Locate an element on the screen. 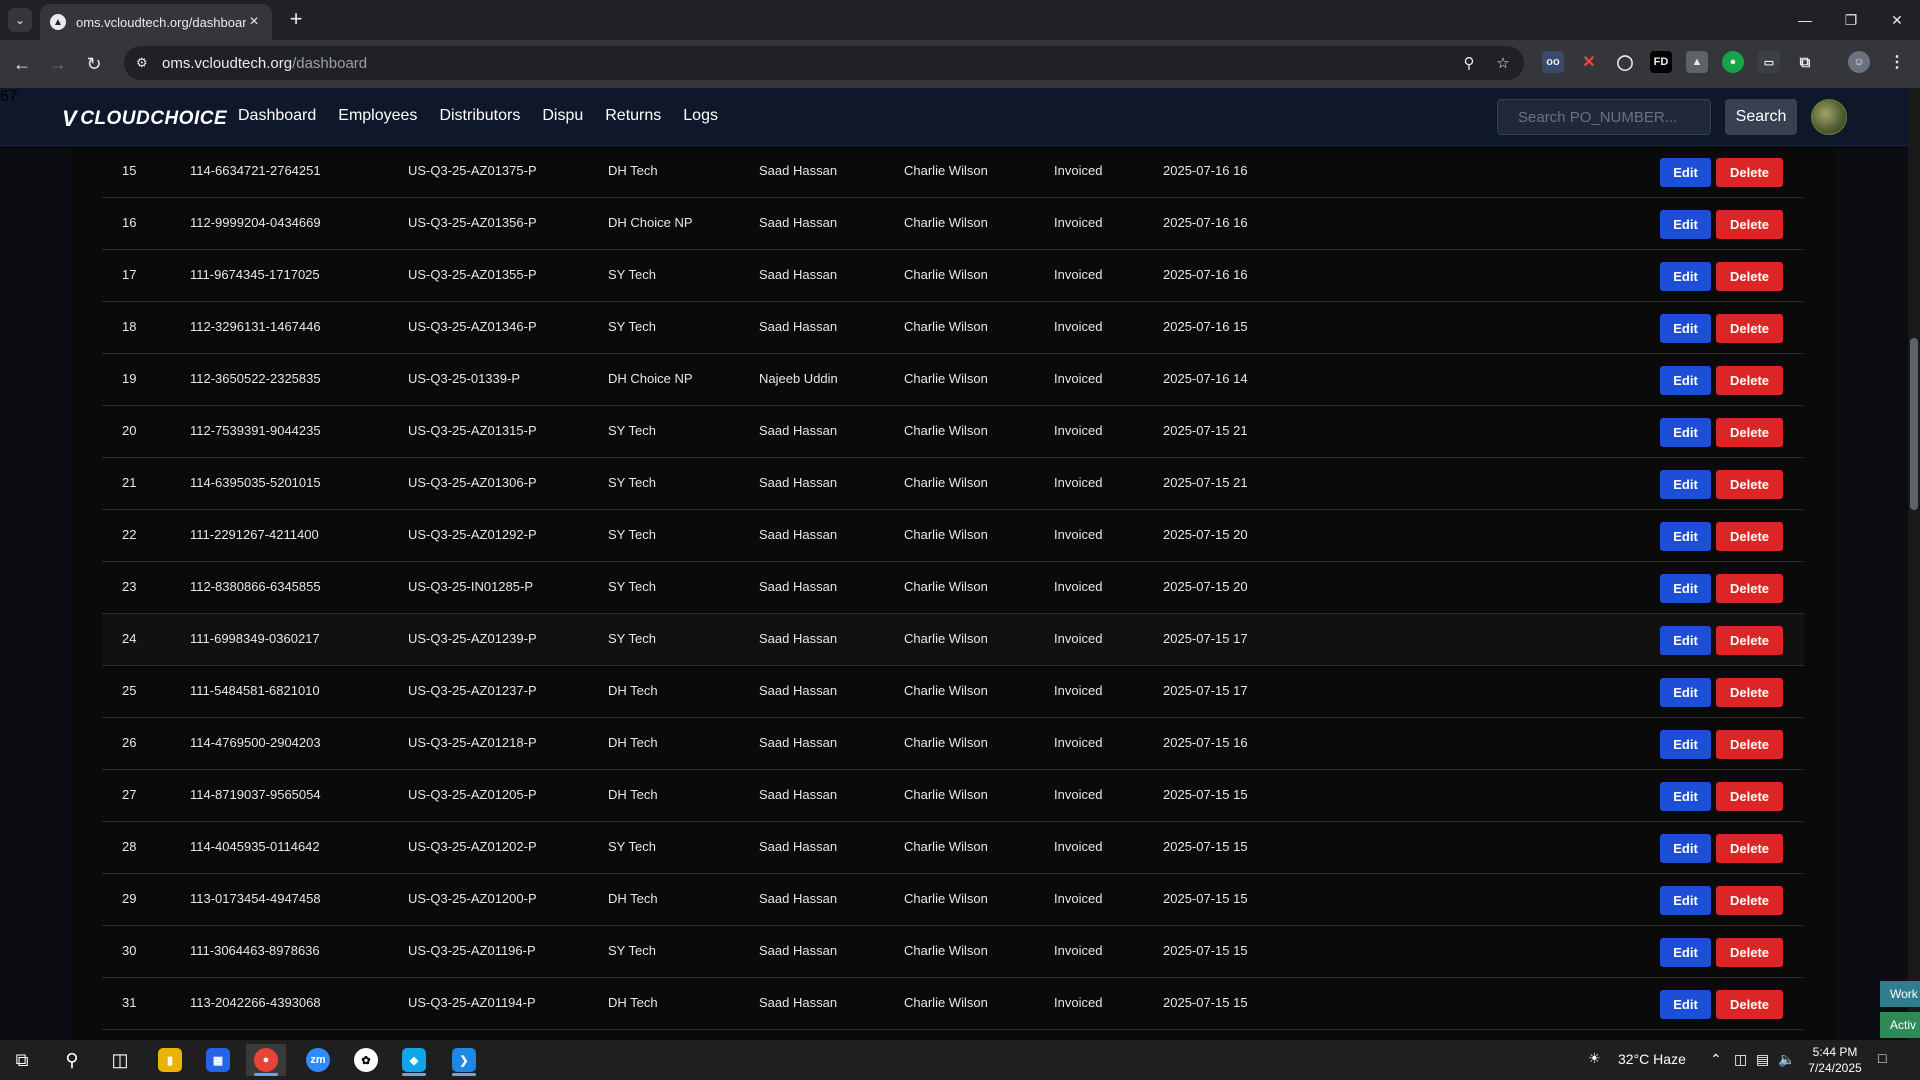 This screenshot has width=1920, height=1080. battery-icon: ◫ is located at coordinates (1740, 1059).